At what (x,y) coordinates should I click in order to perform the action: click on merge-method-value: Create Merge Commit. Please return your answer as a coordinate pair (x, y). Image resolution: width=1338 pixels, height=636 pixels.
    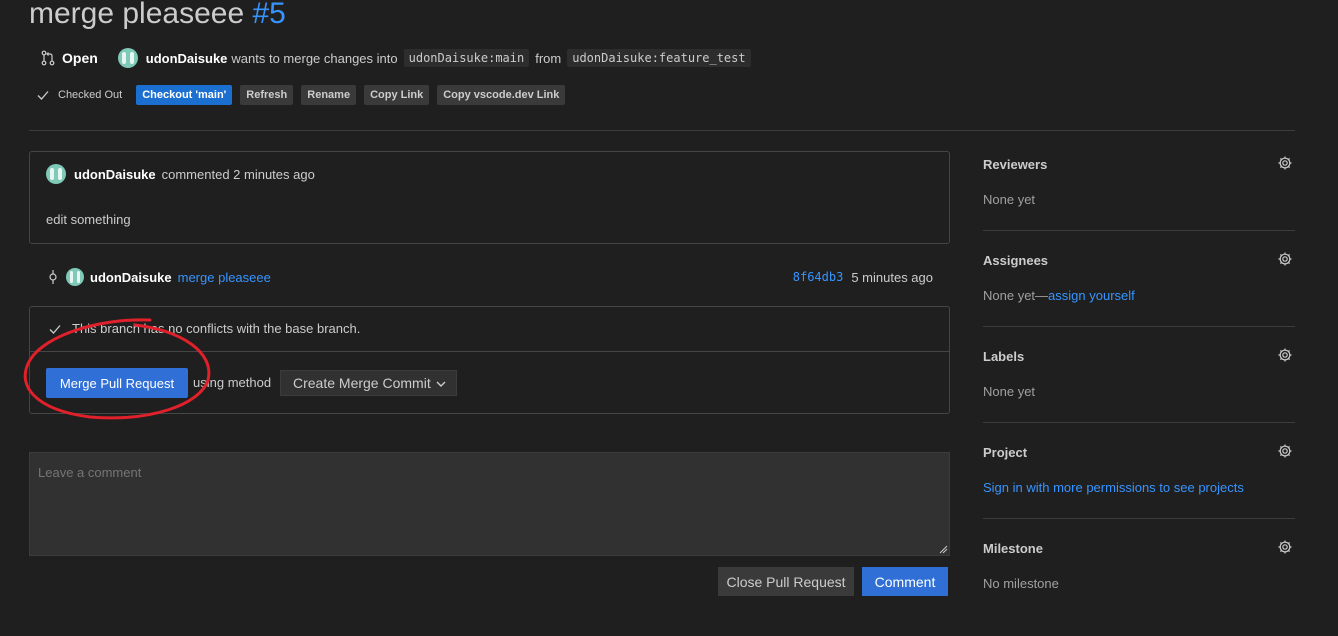
    Looking at the image, I should click on (362, 383).